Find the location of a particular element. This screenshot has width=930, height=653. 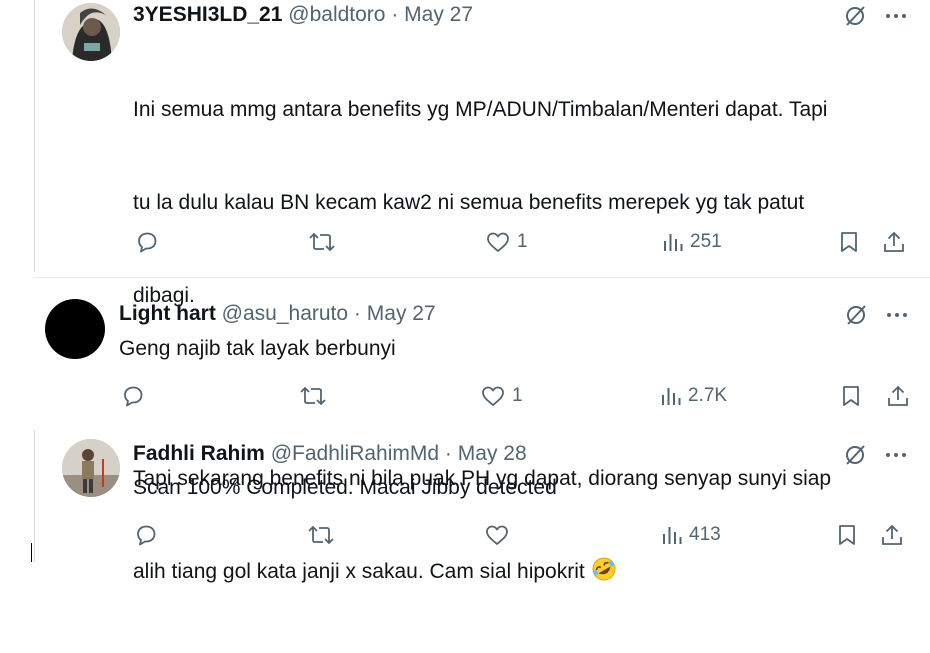

user-handle: @baldtoro is located at coordinates (336, 14).